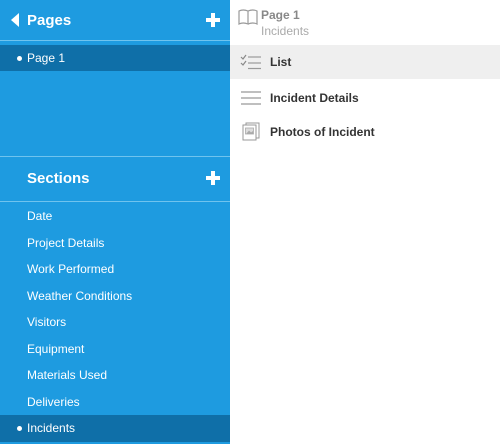  Describe the element at coordinates (51, 428) in the screenshot. I see `section-item-label: Incidents` at that location.